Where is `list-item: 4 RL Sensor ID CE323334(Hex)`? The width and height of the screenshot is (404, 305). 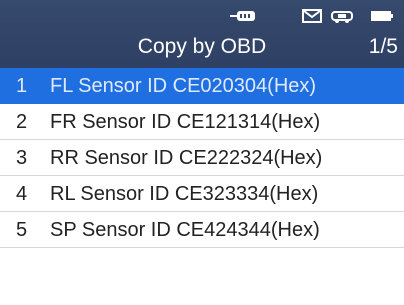 list-item: 4 RL Sensor ID CE323334(Hex) is located at coordinates (202, 194).